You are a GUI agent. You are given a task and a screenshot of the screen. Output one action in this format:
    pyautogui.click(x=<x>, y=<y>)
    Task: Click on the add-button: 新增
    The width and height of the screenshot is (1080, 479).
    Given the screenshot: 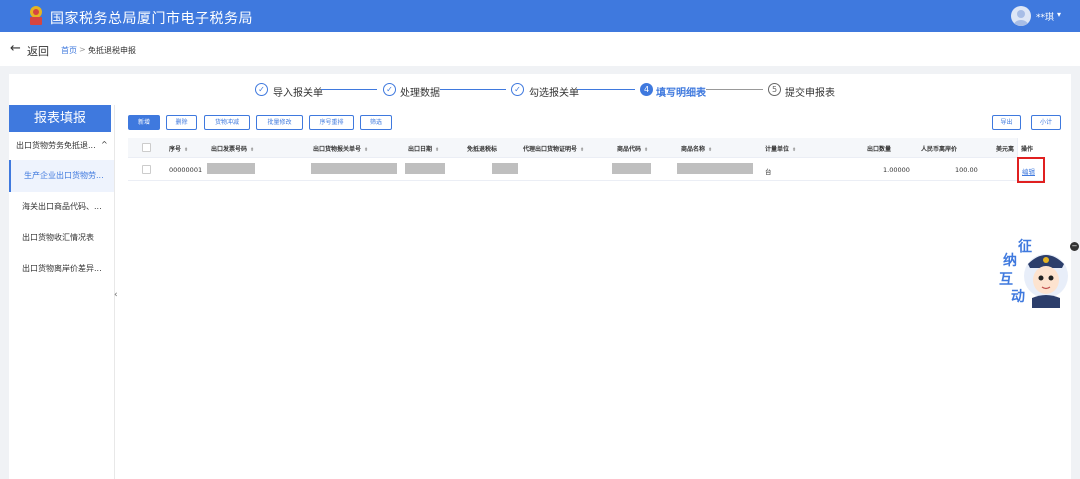 What is the action you would take?
    pyautogui.click(x=144, y=122)
    